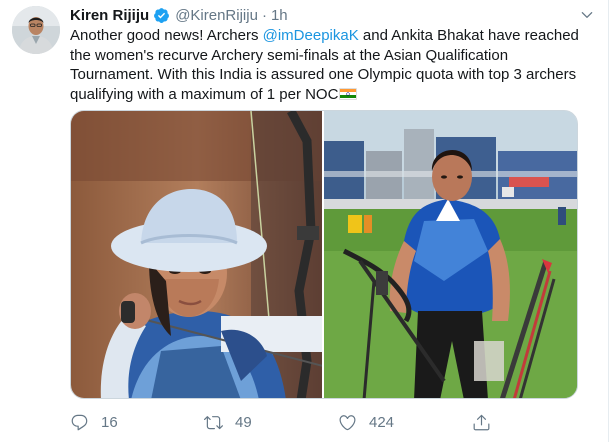 The height and width of the screenshot is (442, 609). I want to click on chevron-down-icon, so click(587, 15).